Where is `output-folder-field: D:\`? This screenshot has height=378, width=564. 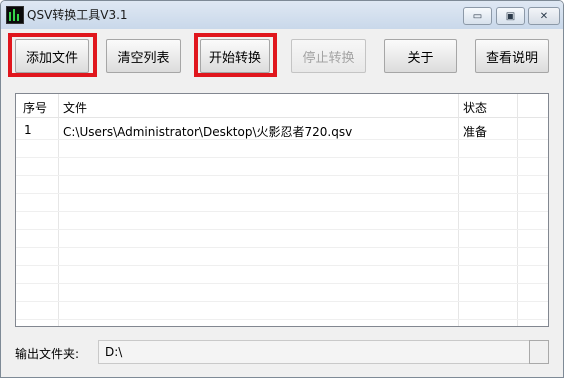
output-folder-field: D:\ is located at coordinates (323, 352).